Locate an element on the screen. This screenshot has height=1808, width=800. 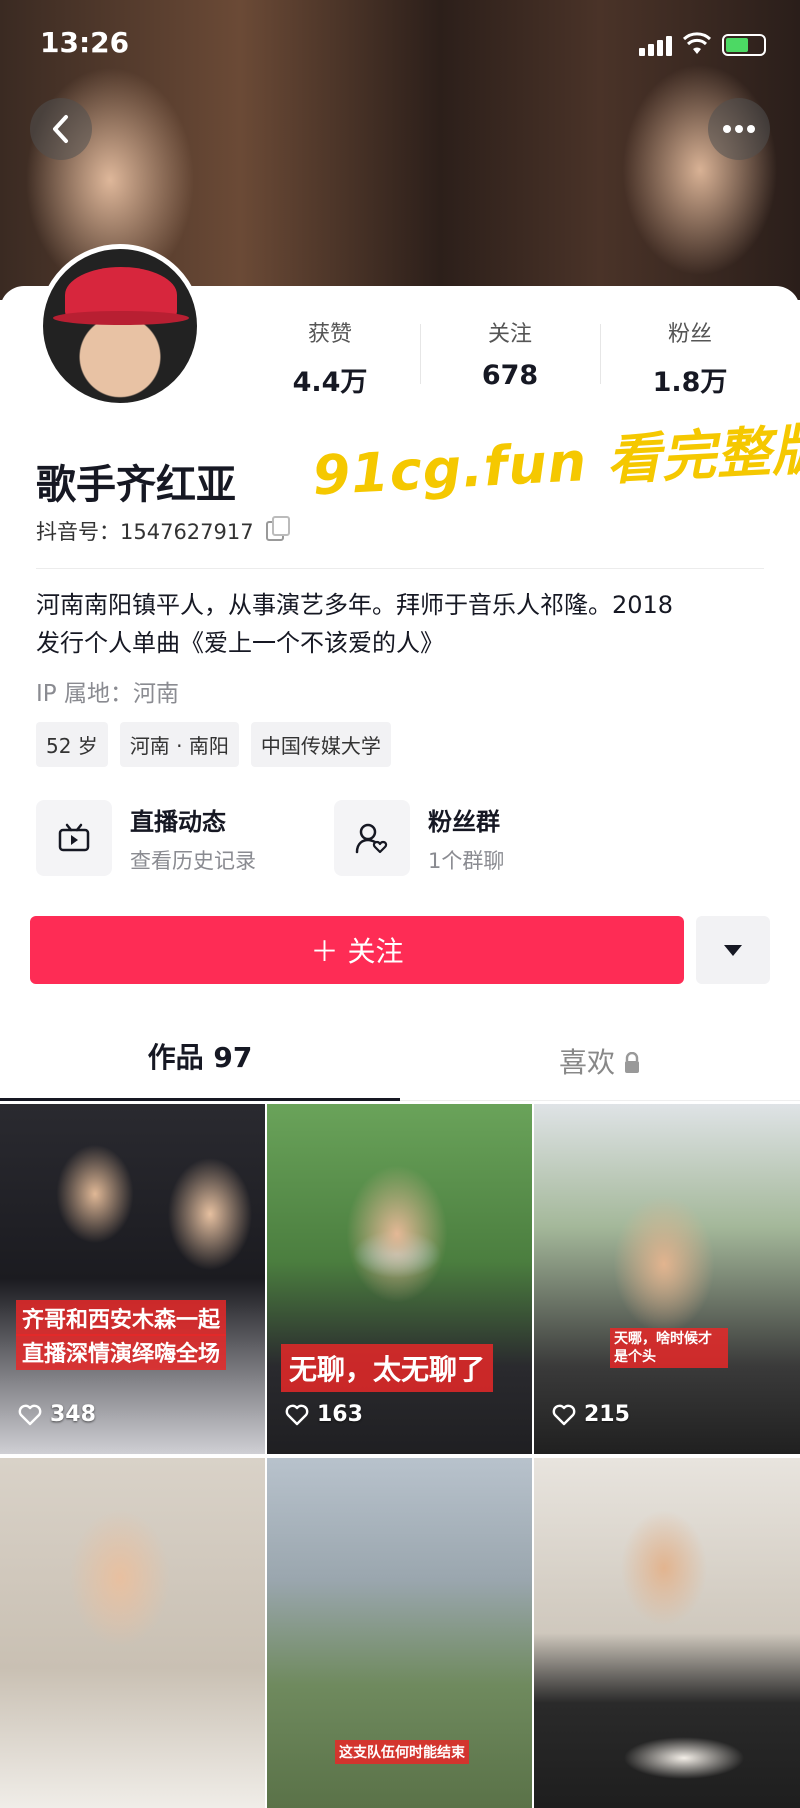
tab-works: 作品 97 is located at coordinates (200, 1063).